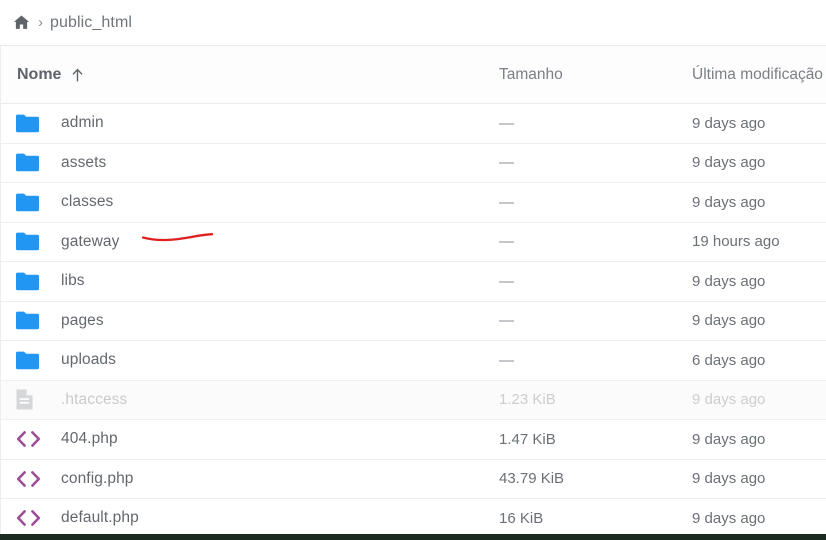 Image resolution: width=826 pixels, height=540 pixels. I want to click on cell-name: 404.php, so click(250, 439).